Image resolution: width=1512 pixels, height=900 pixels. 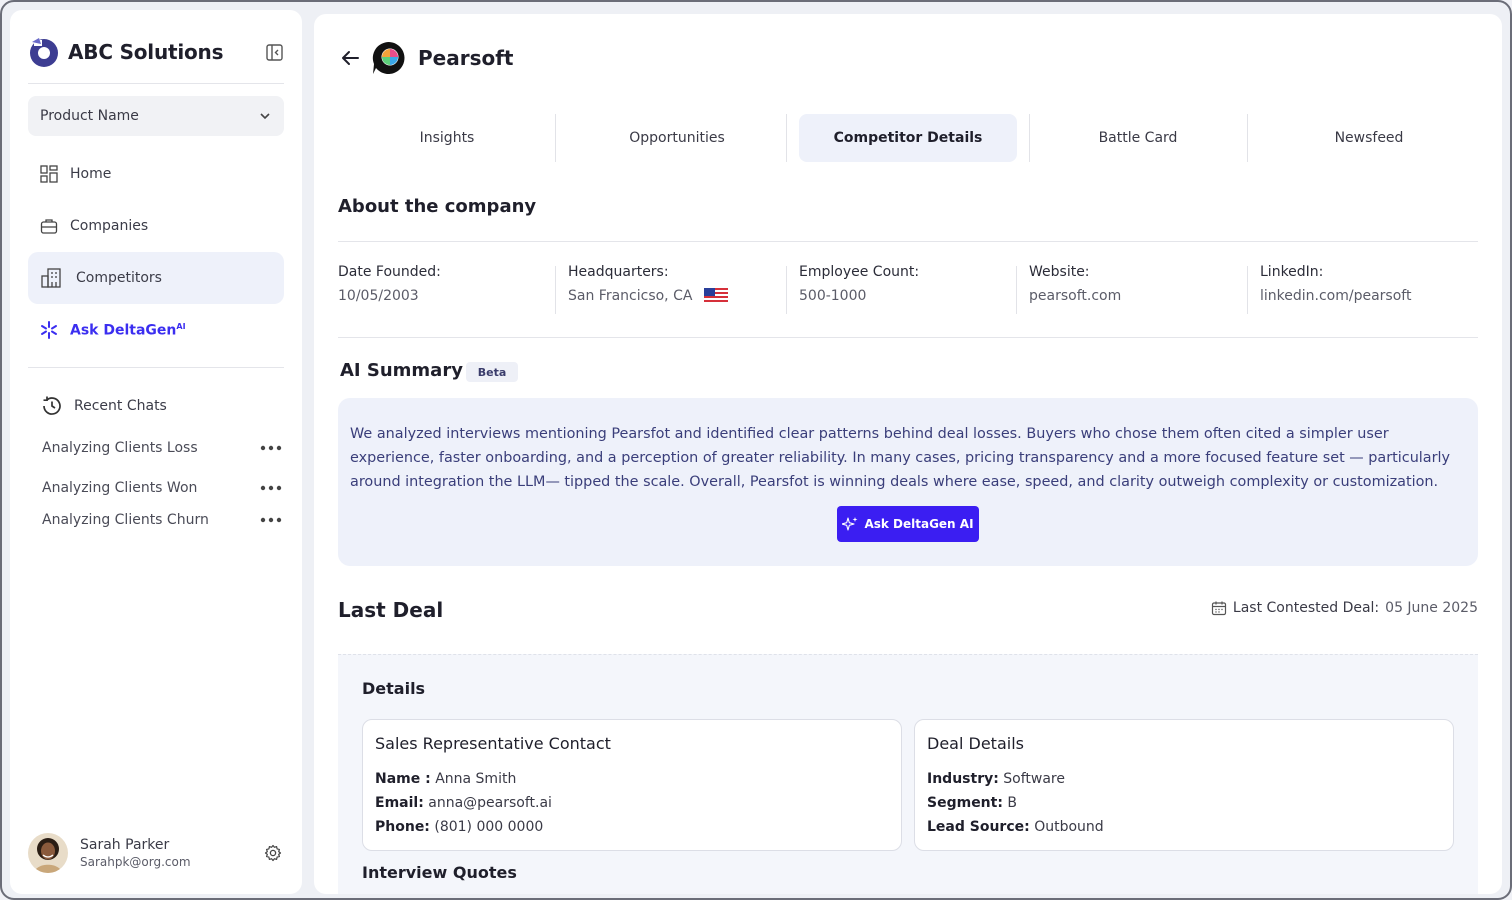 What do you see at coordinates (49, 174) in the screenshot?
I see `grid-icon` at bounding box center [49, 174].